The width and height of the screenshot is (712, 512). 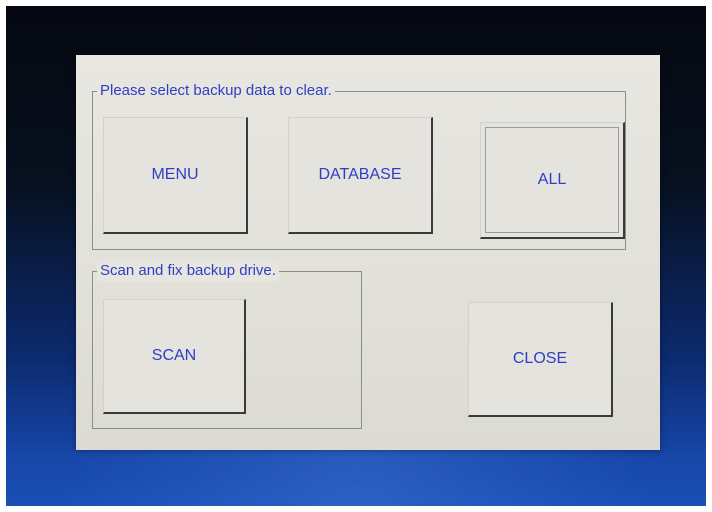 I want to click on focus-frame, so click(x=552, y=180).